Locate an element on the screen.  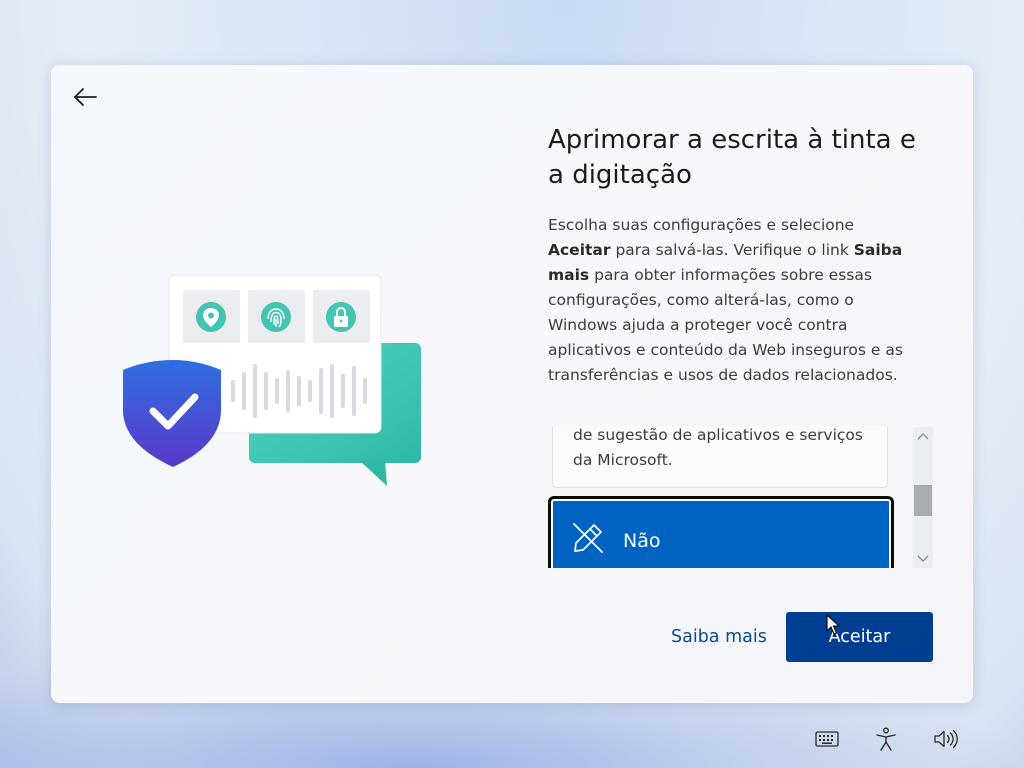
shield-check-icon is located at coordinates (172, 413).